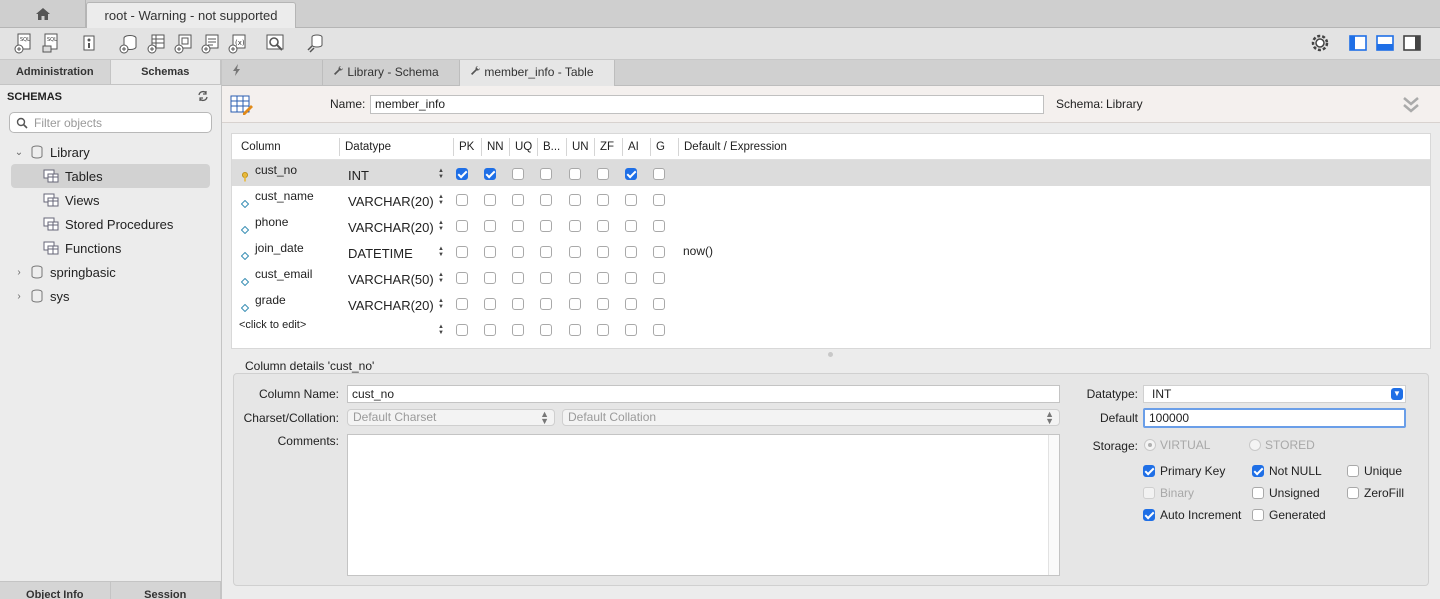 This screenshot has height=599, width=1440. I want to click on create-function-button: (x), so click(237, 43).